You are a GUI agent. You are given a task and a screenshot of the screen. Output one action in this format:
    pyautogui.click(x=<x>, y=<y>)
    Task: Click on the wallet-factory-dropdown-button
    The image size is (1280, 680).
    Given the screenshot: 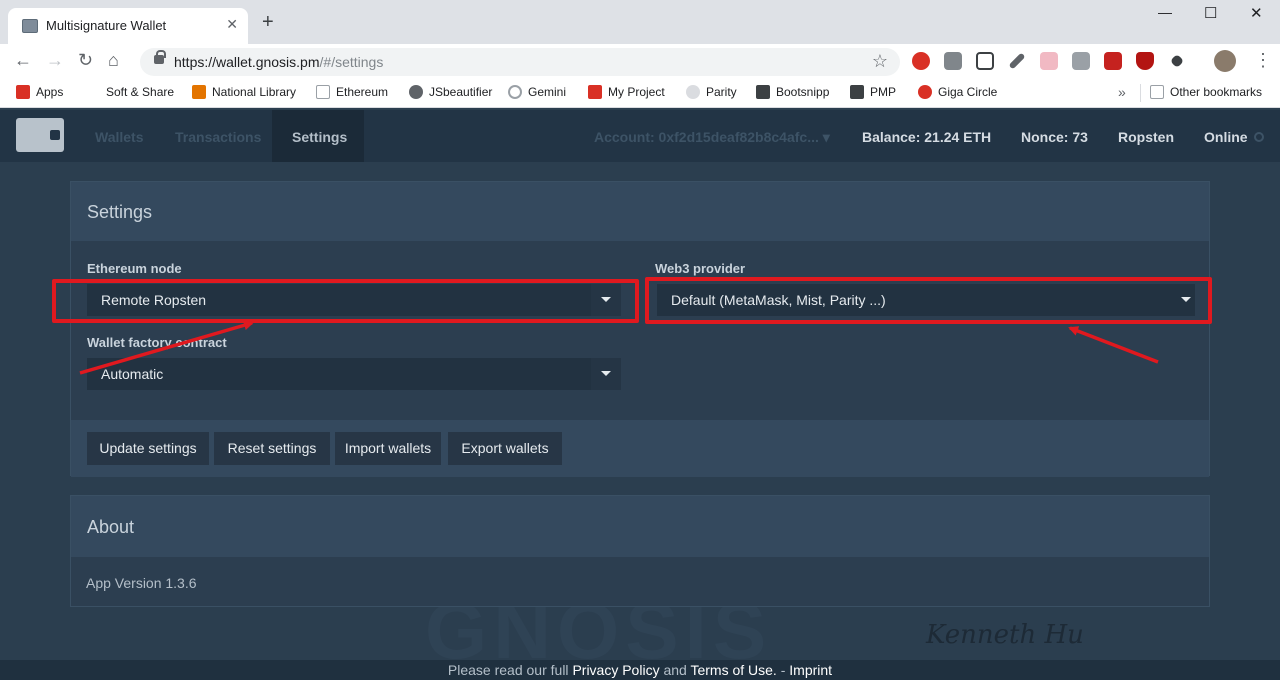 What is the action you would take?
    pyautogui.click(x=606, y=374)
    